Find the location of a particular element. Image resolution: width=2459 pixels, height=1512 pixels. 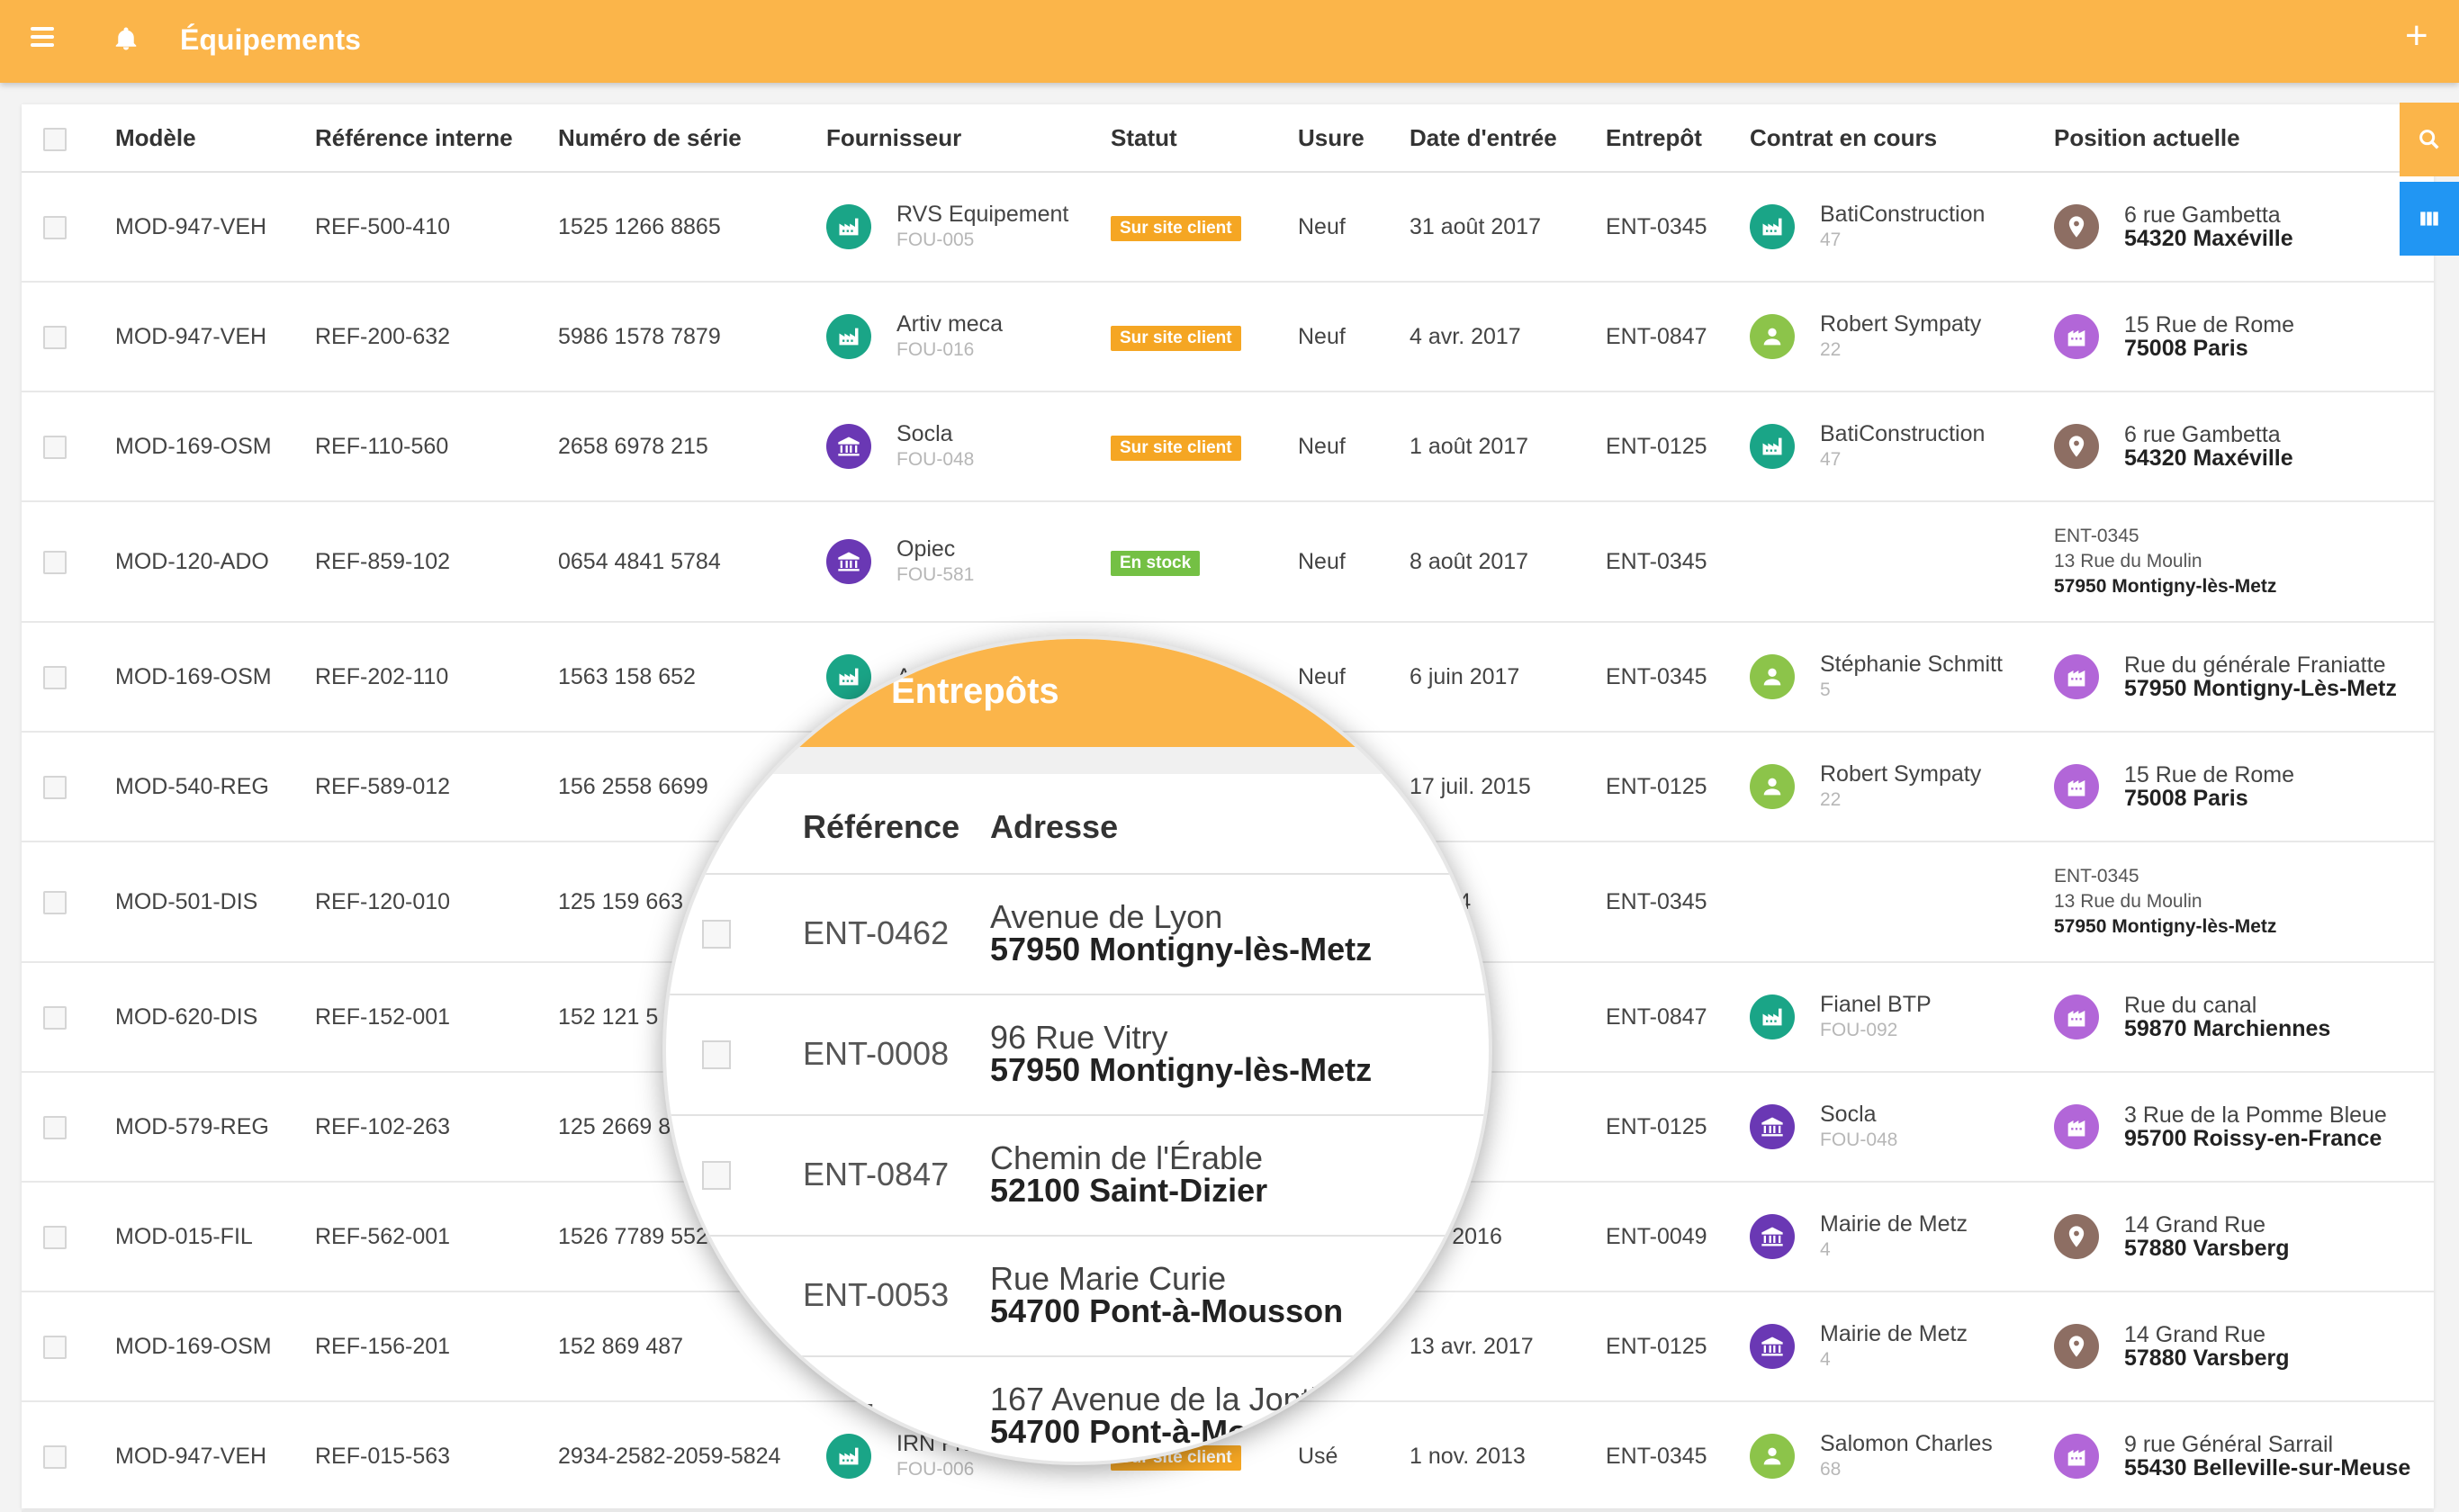

bell-icon is located at coordinates (126, 40).